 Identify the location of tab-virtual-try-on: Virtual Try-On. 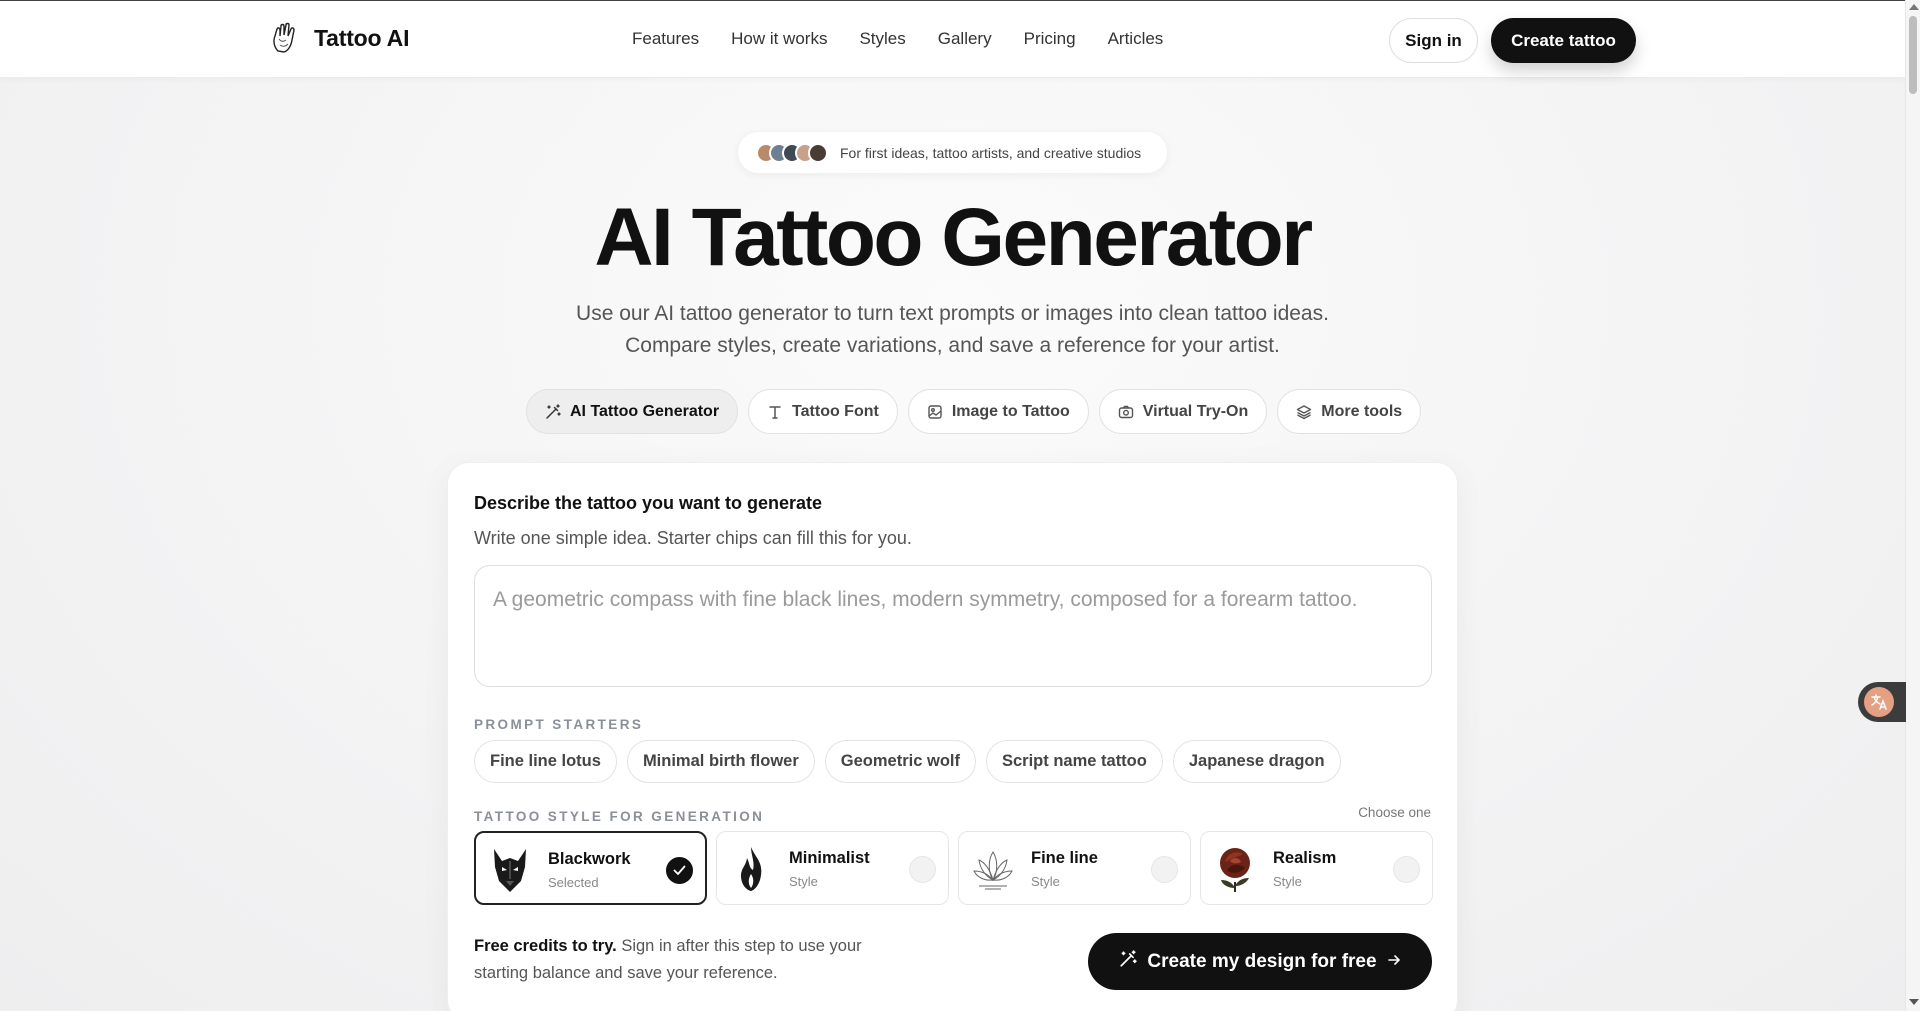
(1183, 411).